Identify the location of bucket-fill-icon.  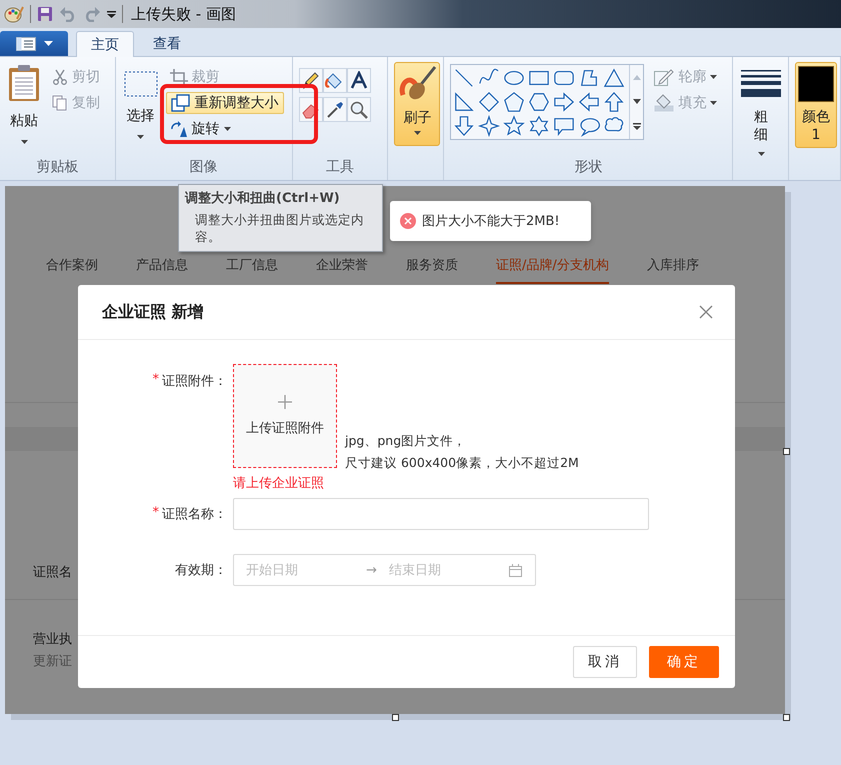
(664, 103).